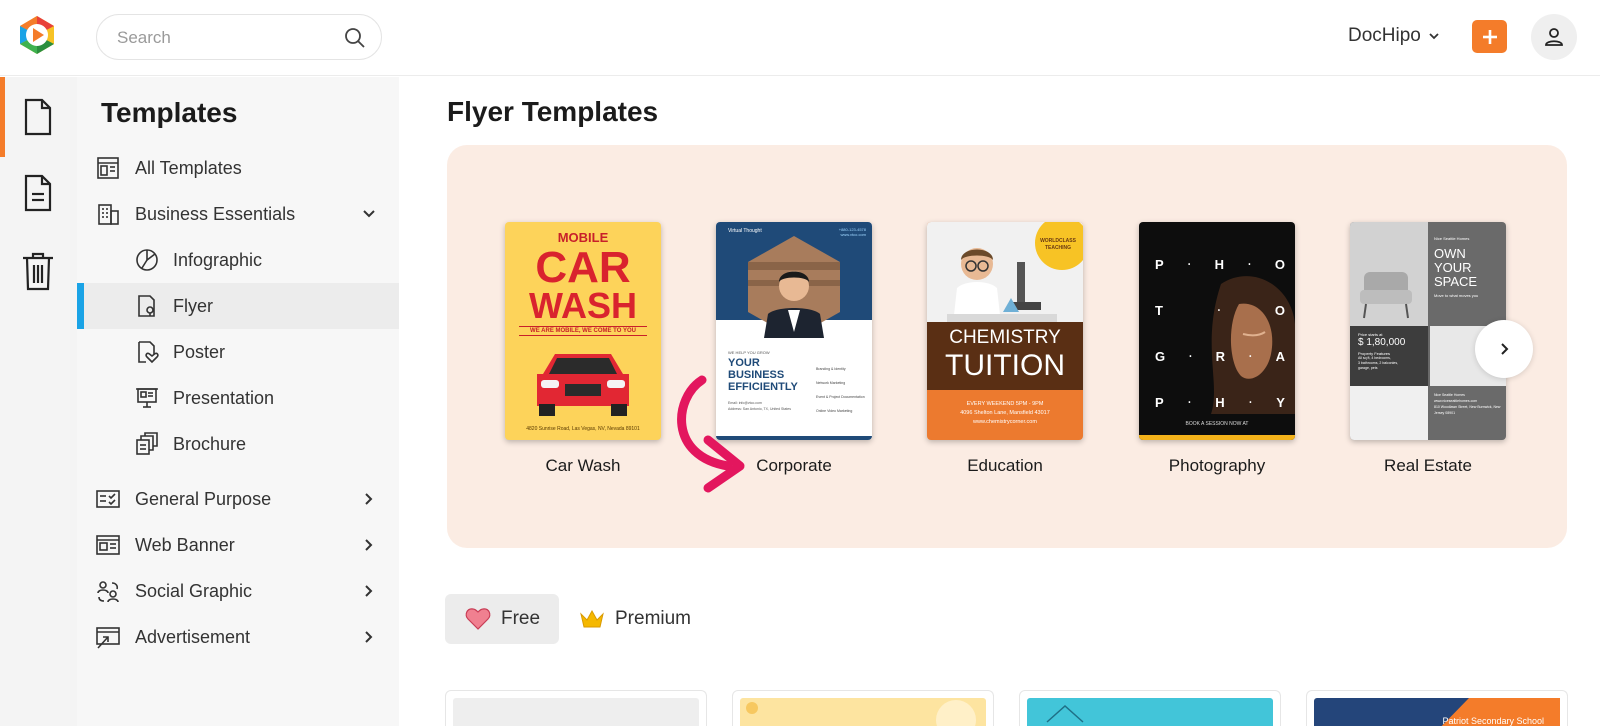  Describe the element at coordinates (1452, 238) in the screenshot. I see `real-estate-brand: Nice Seattle Homes` at that location.